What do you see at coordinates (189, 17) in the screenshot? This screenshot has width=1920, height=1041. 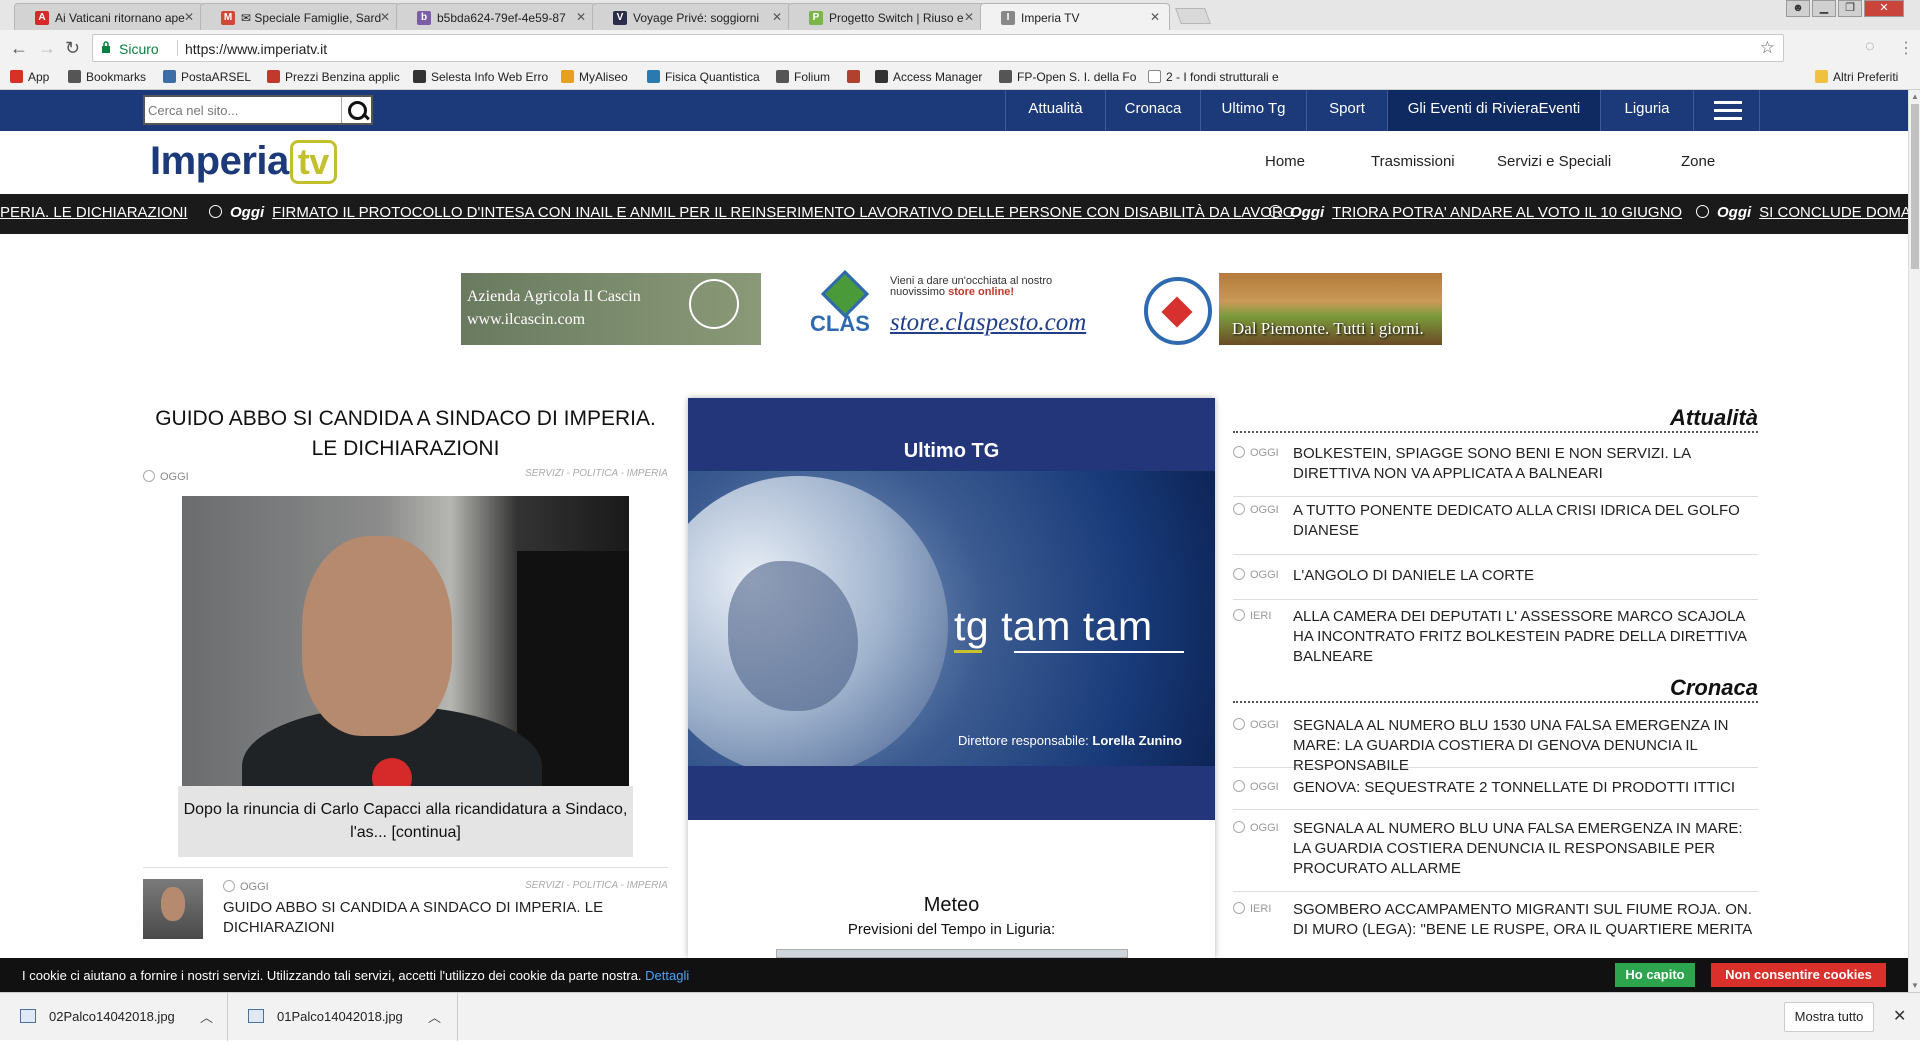 I see `tab-1-close-icon: ✕` at bounding box center [189, 17].